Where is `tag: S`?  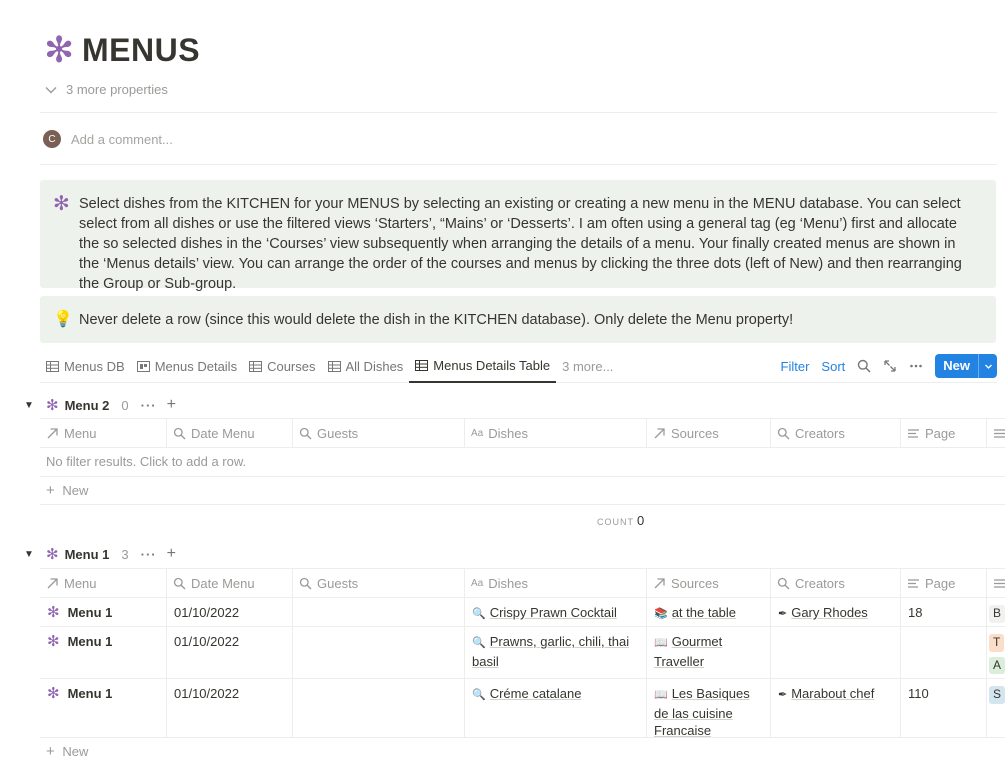
tag: S is located at coordinates (997, 695).